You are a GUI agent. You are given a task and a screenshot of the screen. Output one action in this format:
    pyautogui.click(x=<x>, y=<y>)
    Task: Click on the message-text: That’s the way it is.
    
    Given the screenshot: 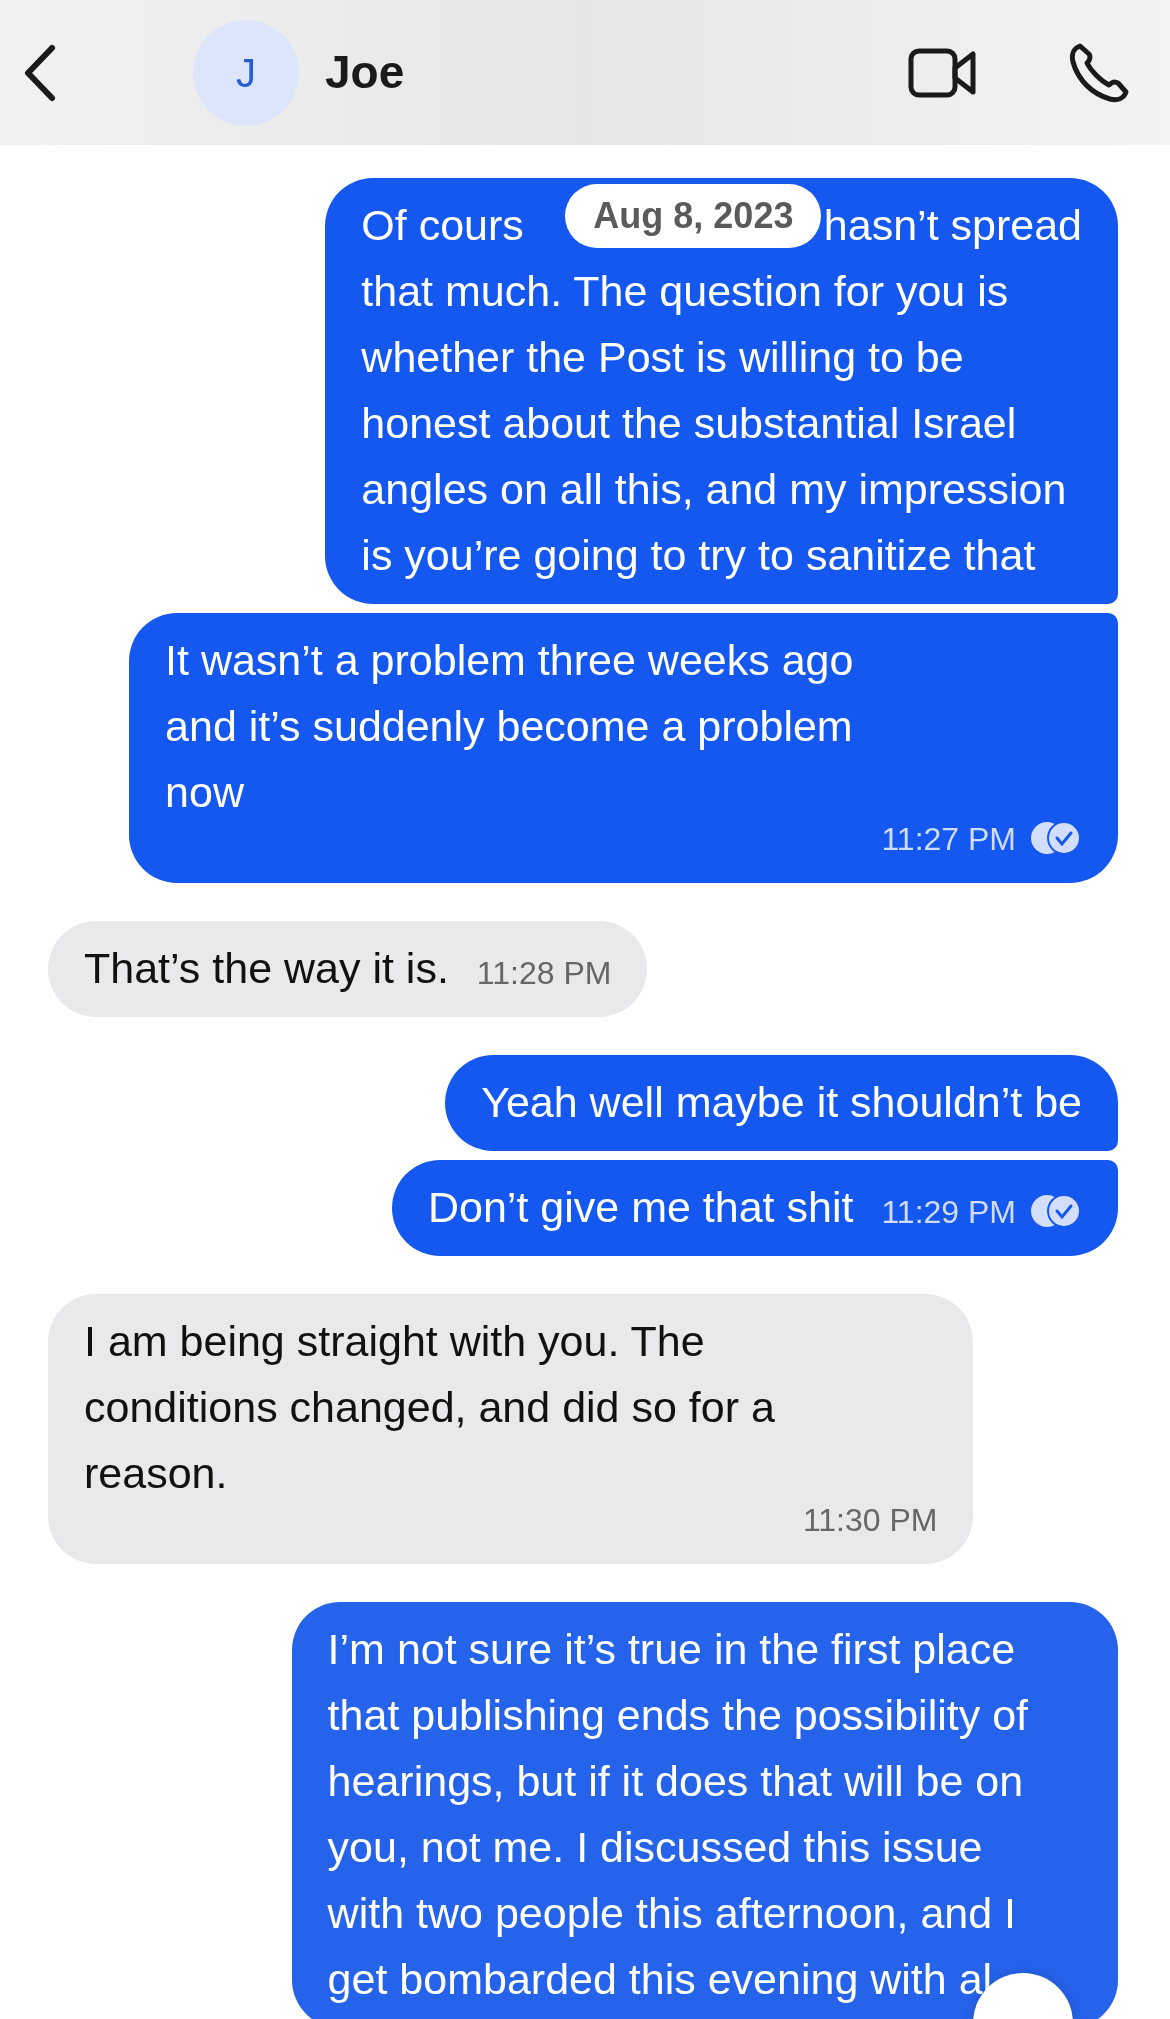 What is the action you would take?
    pyautogui.click(x=266, y=968)
    